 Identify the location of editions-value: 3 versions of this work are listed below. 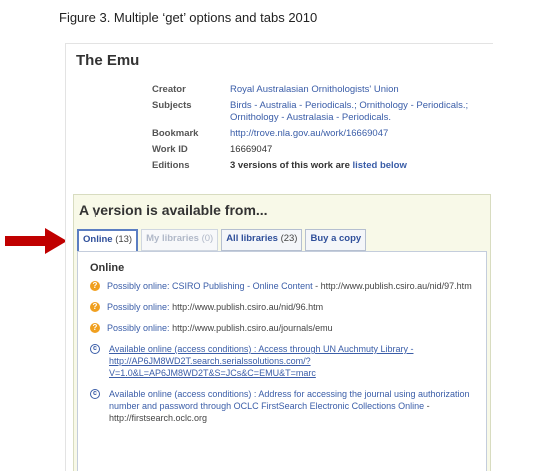
(358, 166).